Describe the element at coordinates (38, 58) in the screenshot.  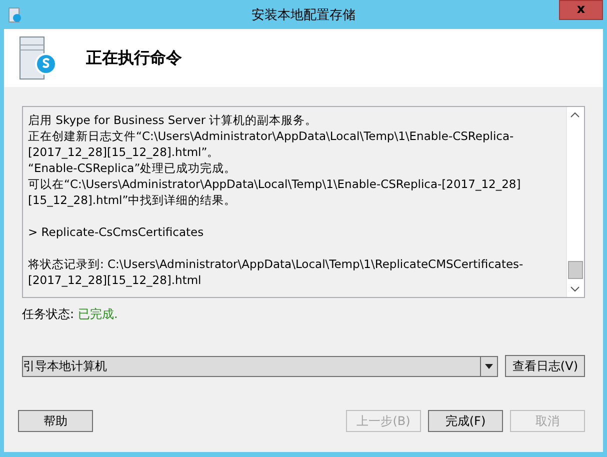
I see `server-icon` at that location.